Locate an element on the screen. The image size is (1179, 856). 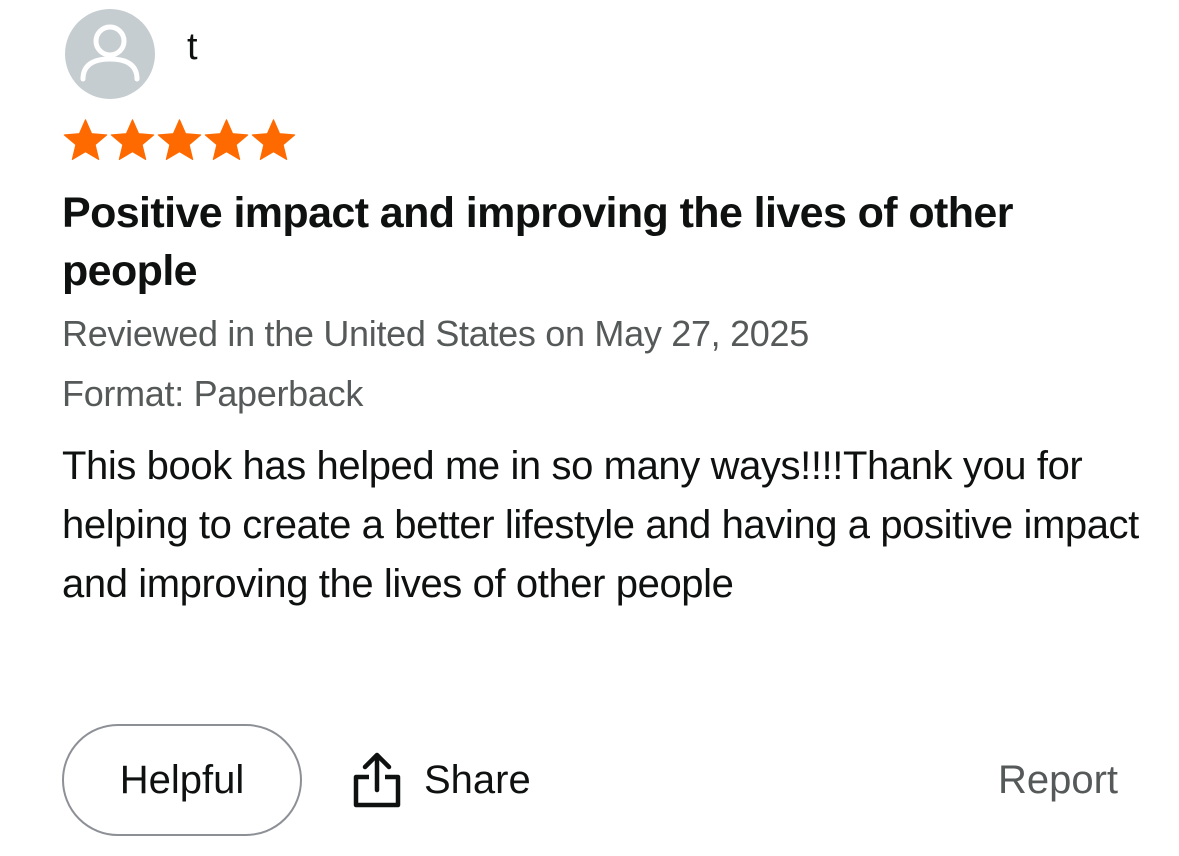
user-silhouette-icon is located at coordinates (110, 53).